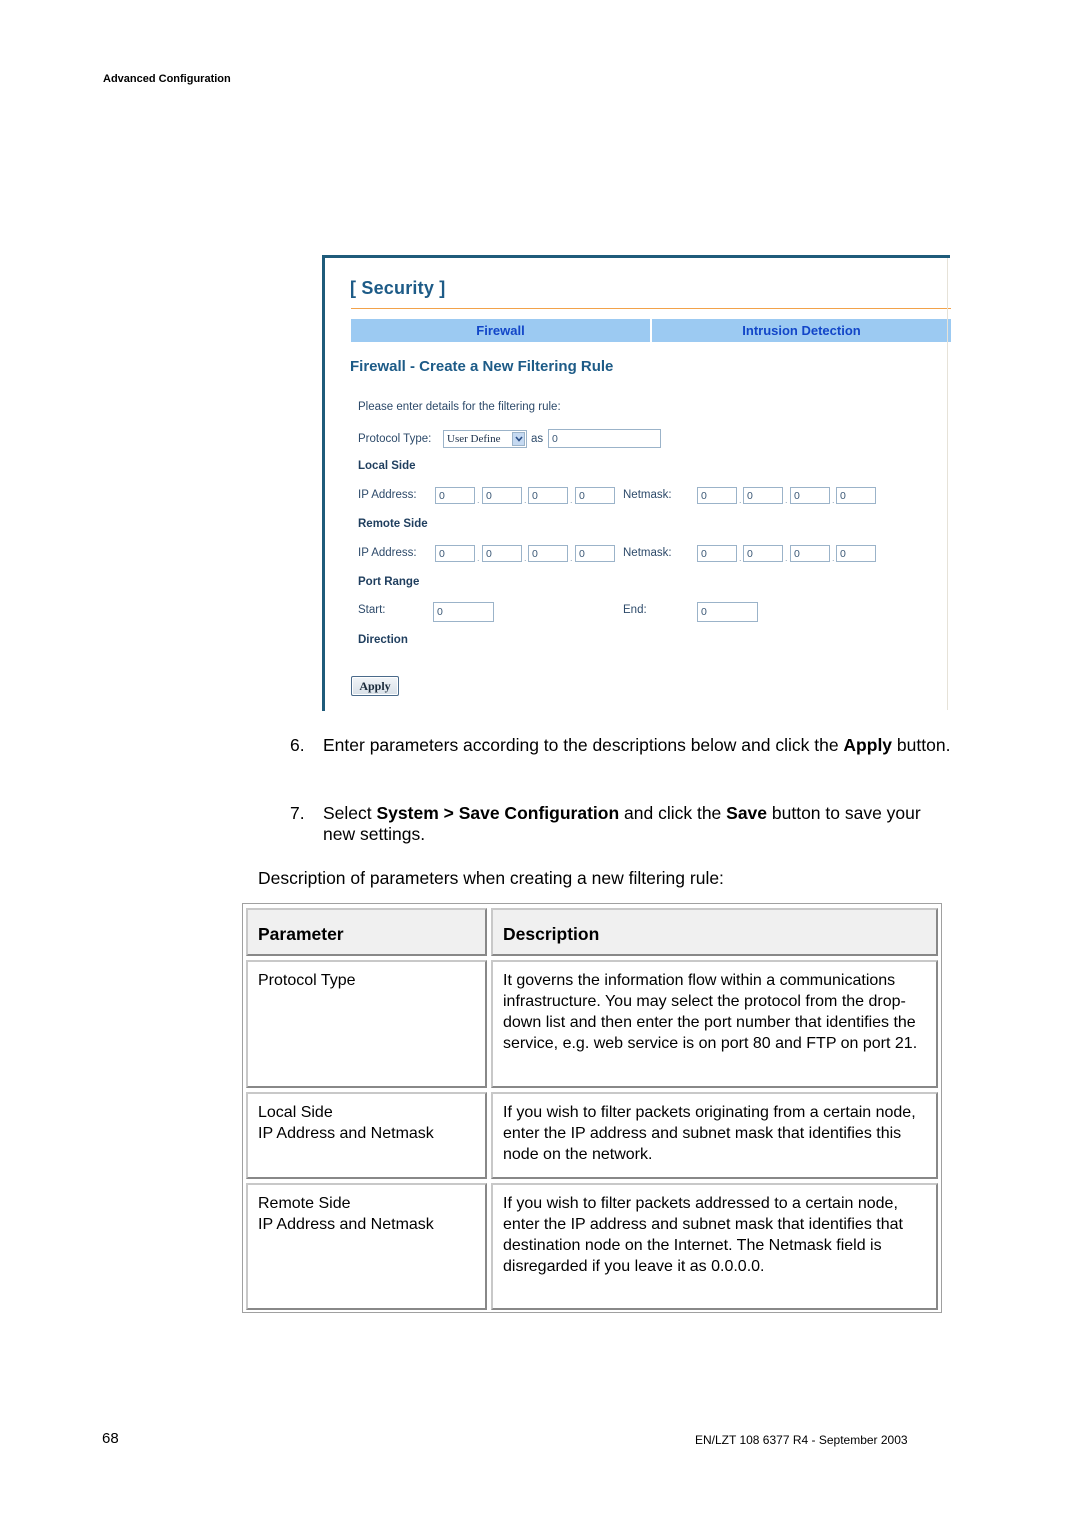  What do you see at coordinates (366, 1024) in the screenshot?
I see `table-row-param: Protocol Type` at bounding box center [366, 1024].